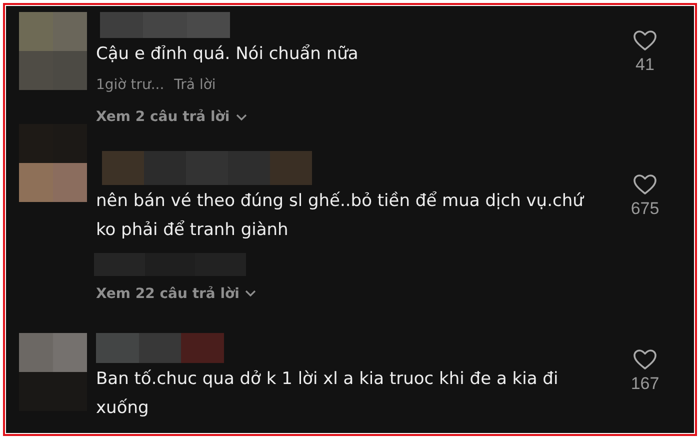  I want to click on like-count: 167, so click(645, 384).